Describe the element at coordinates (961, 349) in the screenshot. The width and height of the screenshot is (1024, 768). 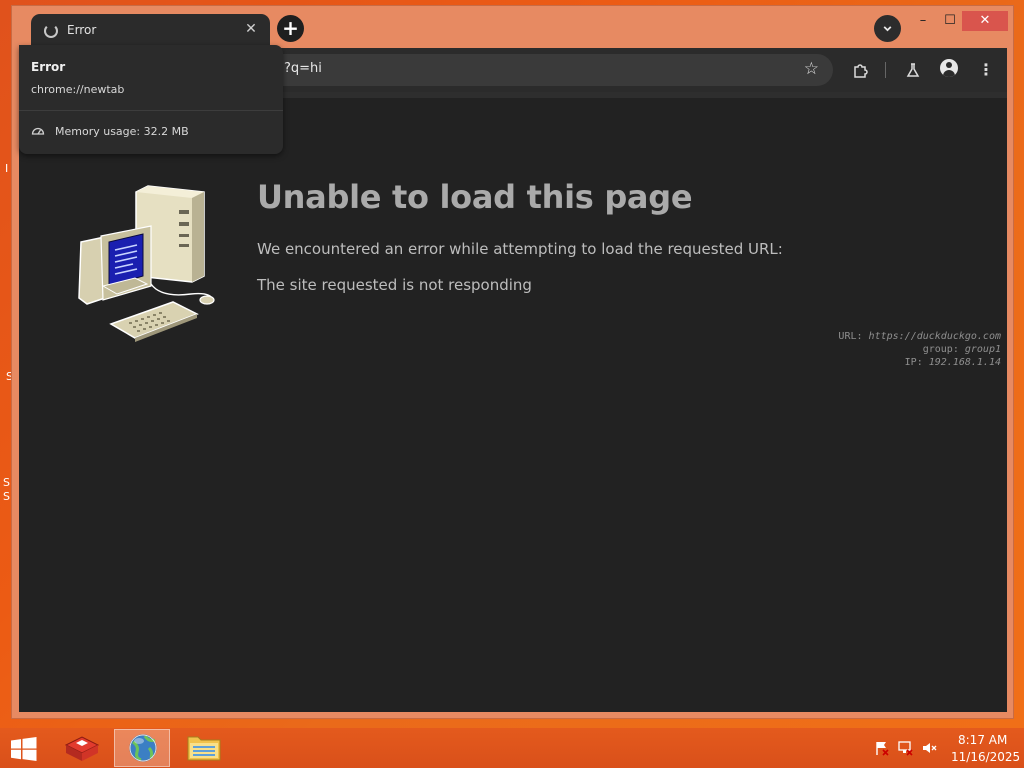
I see `error-meta-group: group: group1` at that location.